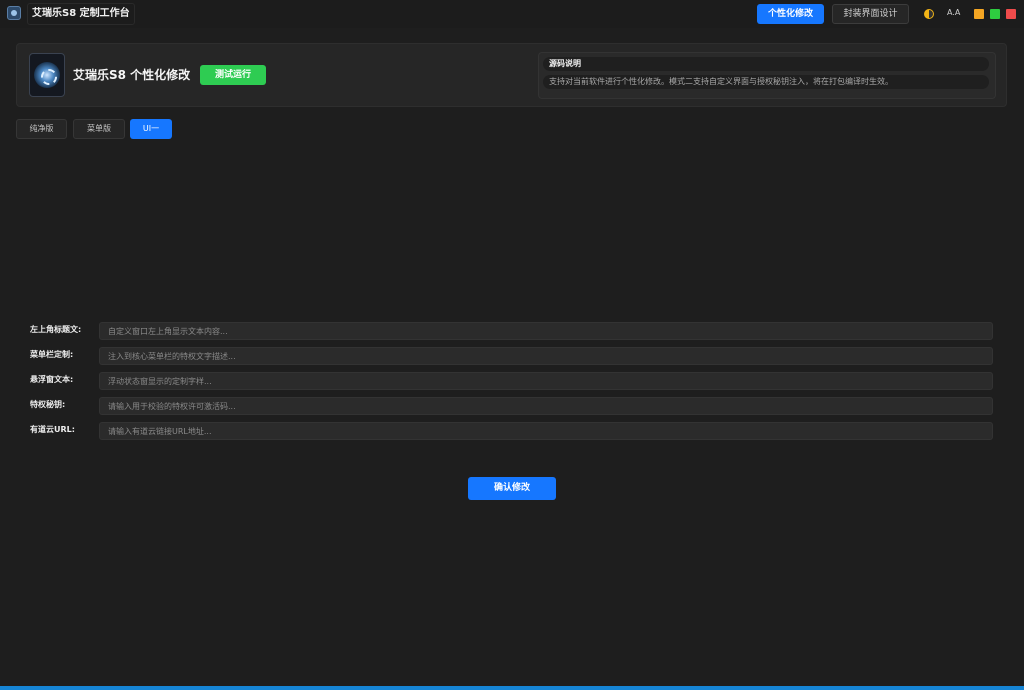  I want to click on tab-package-ui-design: 封装界面设计, so click(870, 14).